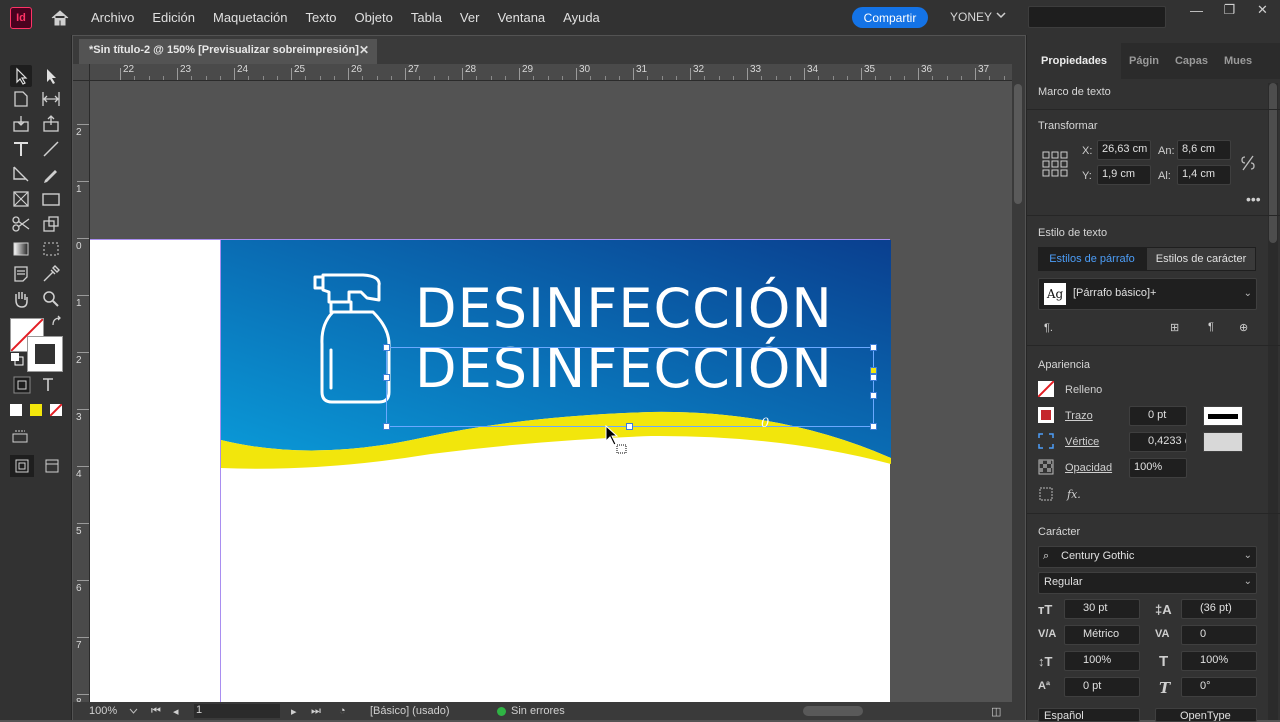 This screenshot has height=722, width=1280. Describe the element at coordinates (21, 299) in the screenshot. I see `hand-tool-icon` at that location.